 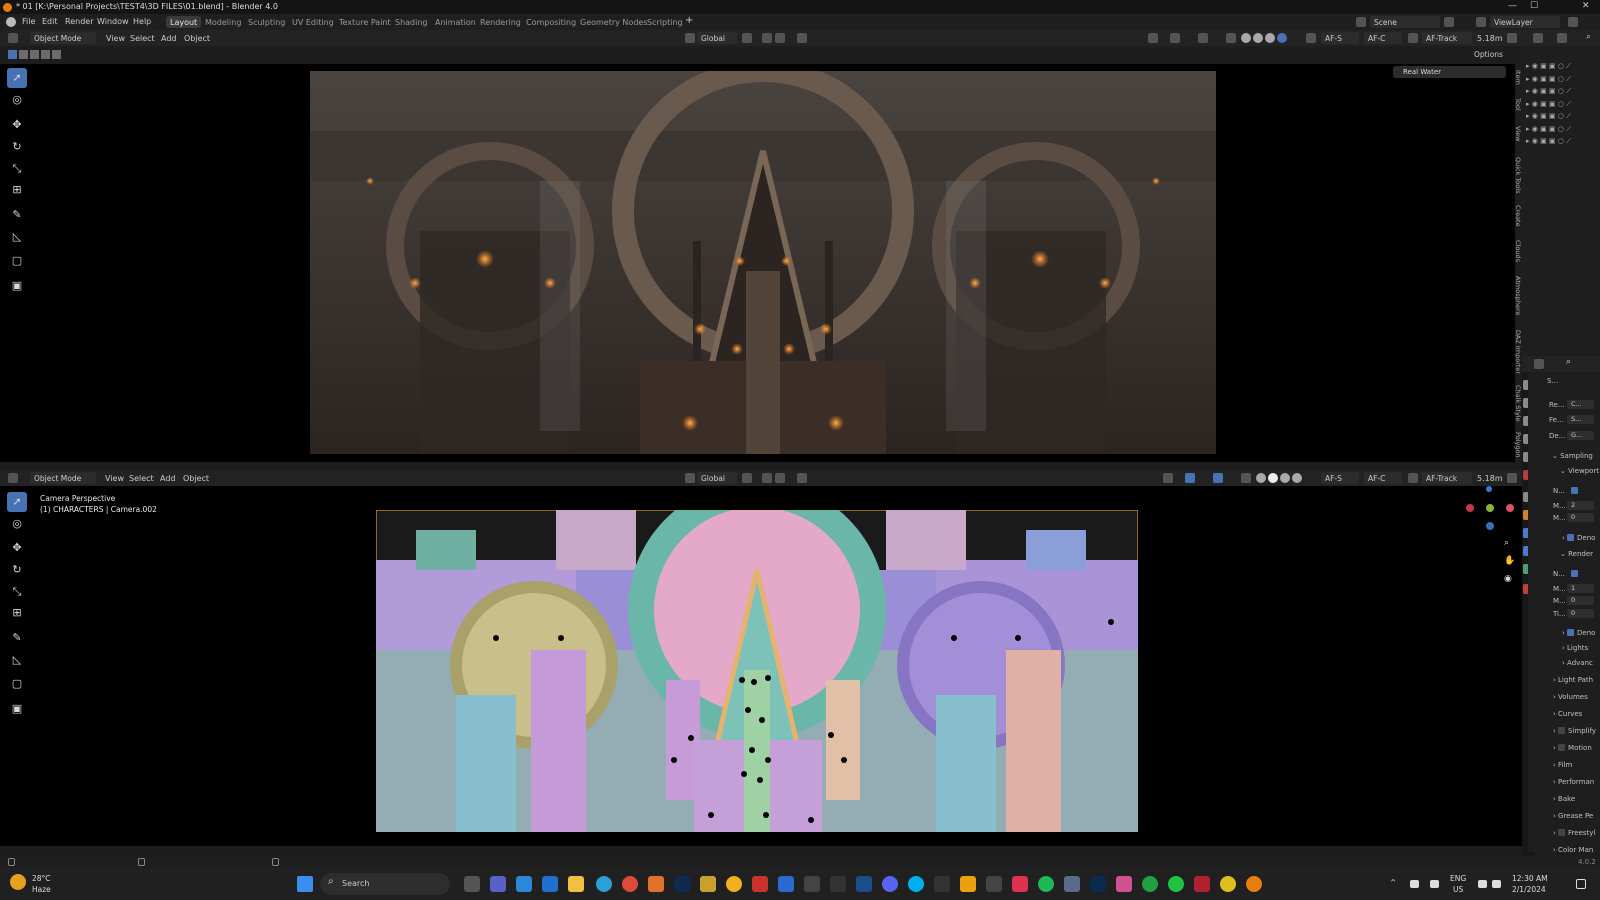 I want to click on color-management-panel: › Color Man, so click(x=1573, y=850).